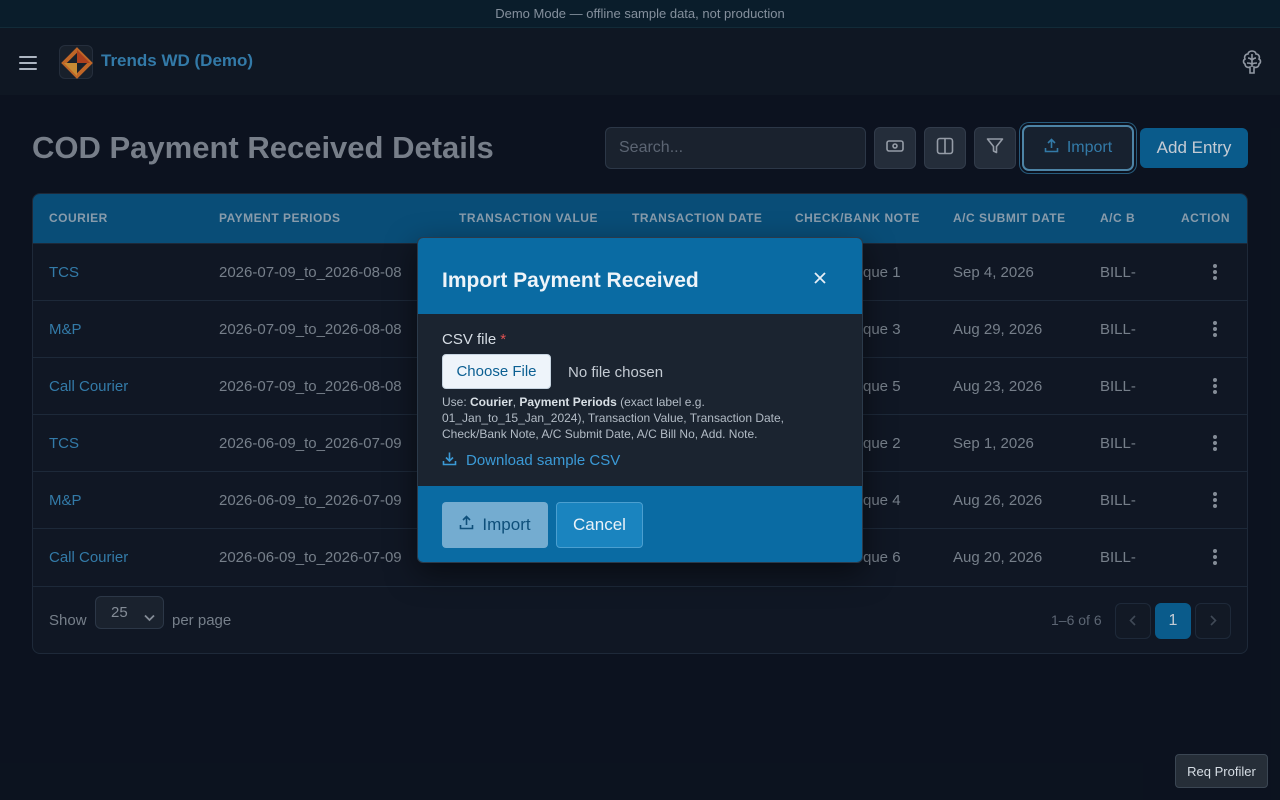 The image size is (1280, 800). I want to click on close-icon, so click(820, 278).